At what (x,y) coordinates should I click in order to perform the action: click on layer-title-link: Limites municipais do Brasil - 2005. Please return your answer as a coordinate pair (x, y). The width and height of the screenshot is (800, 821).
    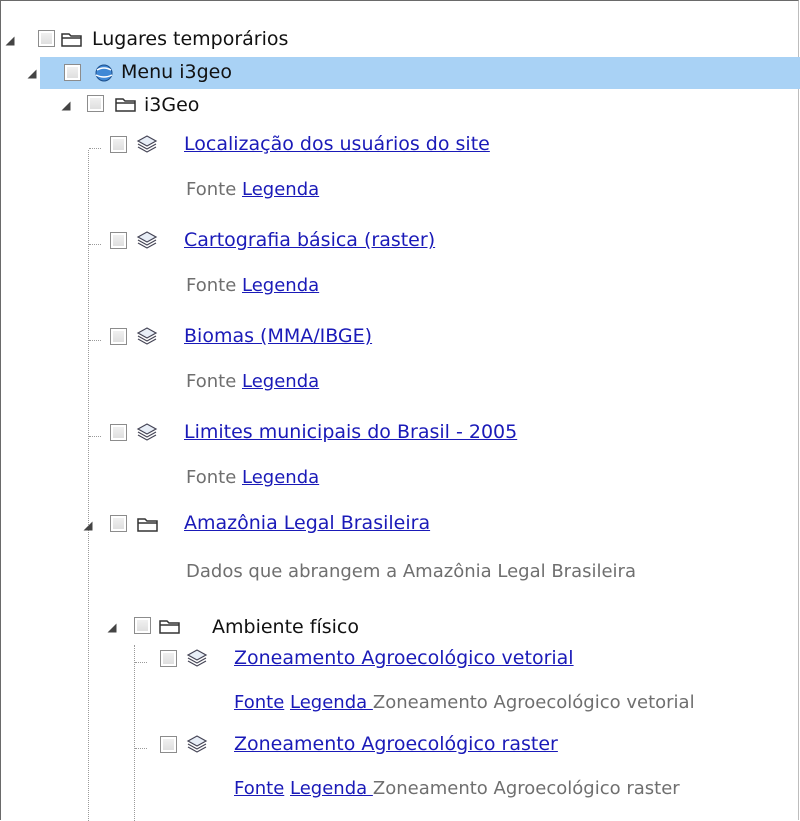
    Looking at the image, I should click on (350, 432).